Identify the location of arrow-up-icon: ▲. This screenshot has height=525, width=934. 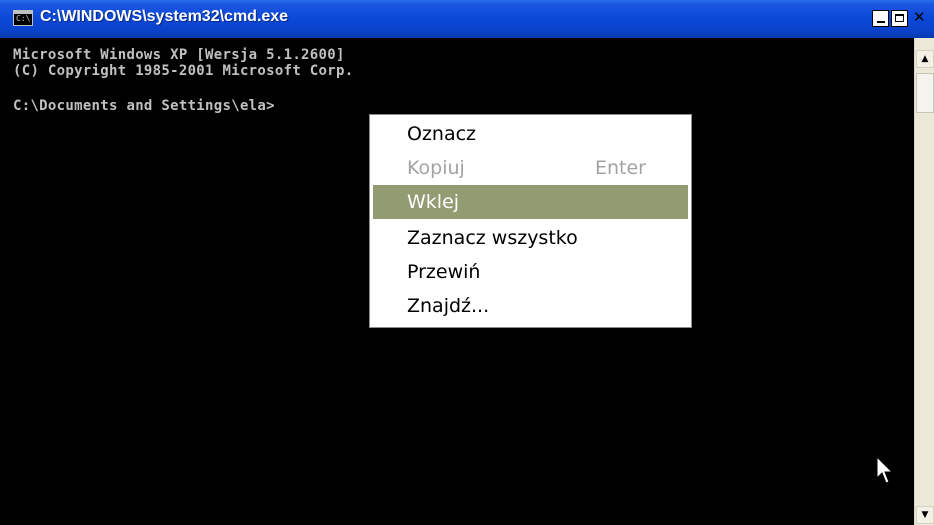
(925, 59).